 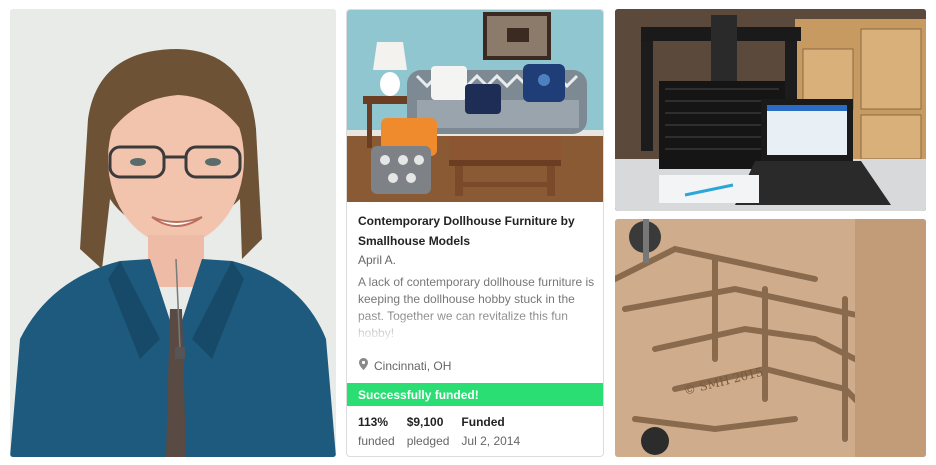 What do you see at coordinates (428, 441) in the screenshot?
I see `stat-label: pledged` at bounding box center [428, 441].